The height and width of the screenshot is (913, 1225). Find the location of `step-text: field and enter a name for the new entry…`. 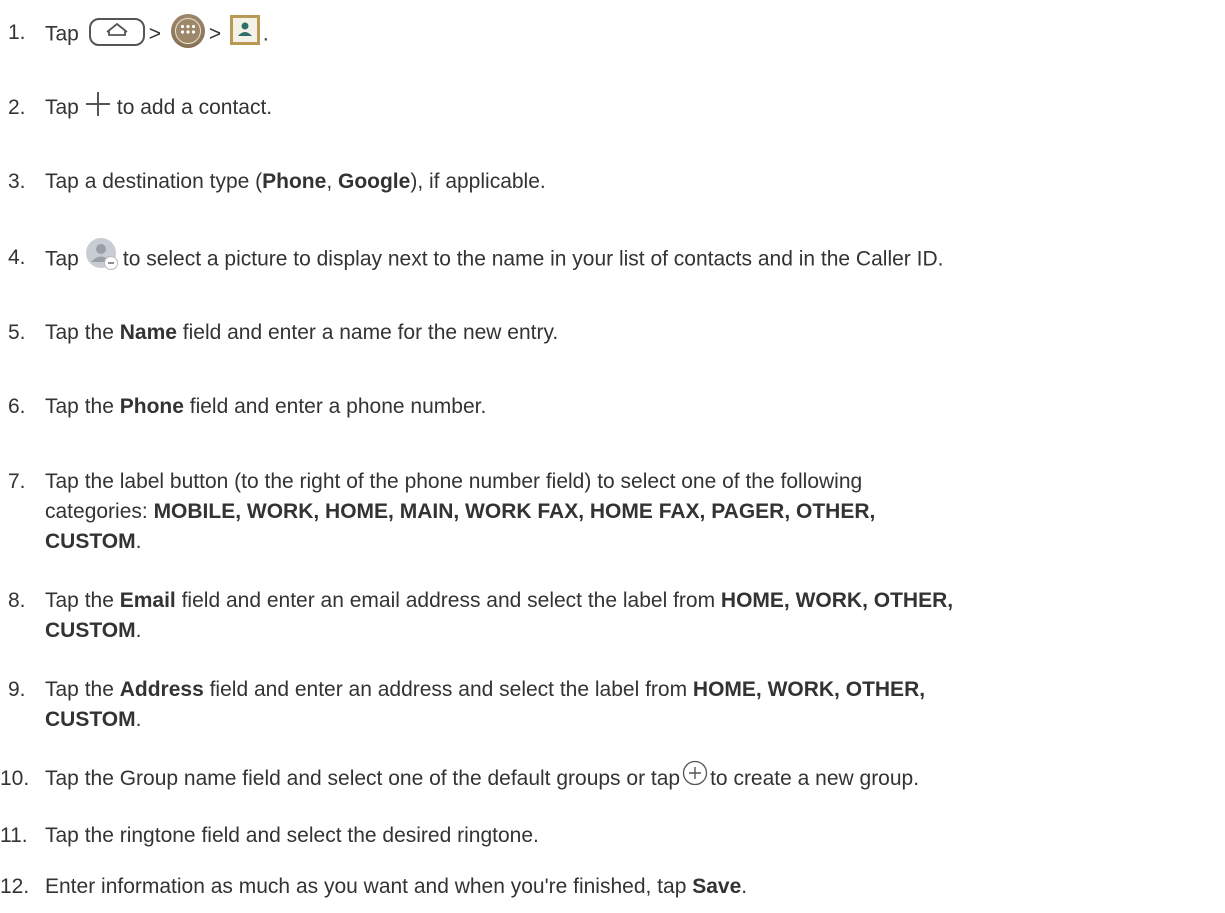

step-text: field and enter a name for the new entry… is located at coordinates (367, 332).